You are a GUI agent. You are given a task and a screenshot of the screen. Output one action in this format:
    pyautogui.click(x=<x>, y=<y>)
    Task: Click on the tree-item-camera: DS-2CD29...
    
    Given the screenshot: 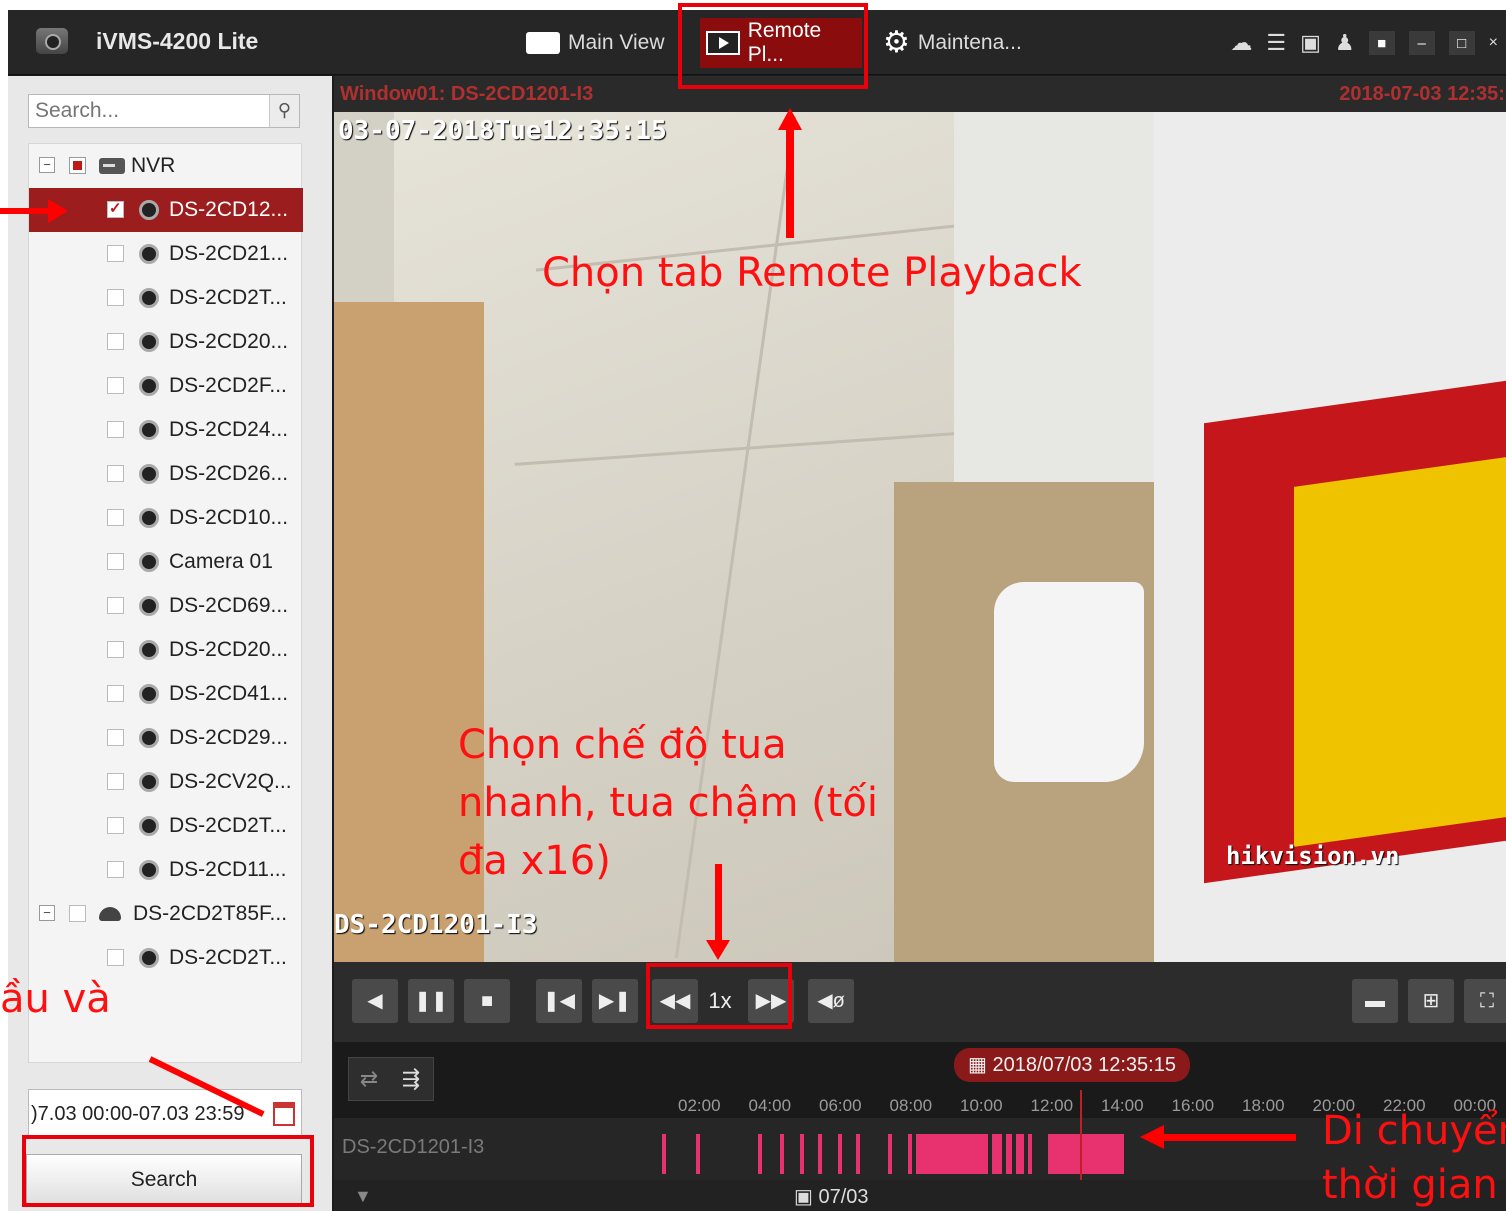 What is the action you would take?
    pyautogui.click(x=166, y=738)
    